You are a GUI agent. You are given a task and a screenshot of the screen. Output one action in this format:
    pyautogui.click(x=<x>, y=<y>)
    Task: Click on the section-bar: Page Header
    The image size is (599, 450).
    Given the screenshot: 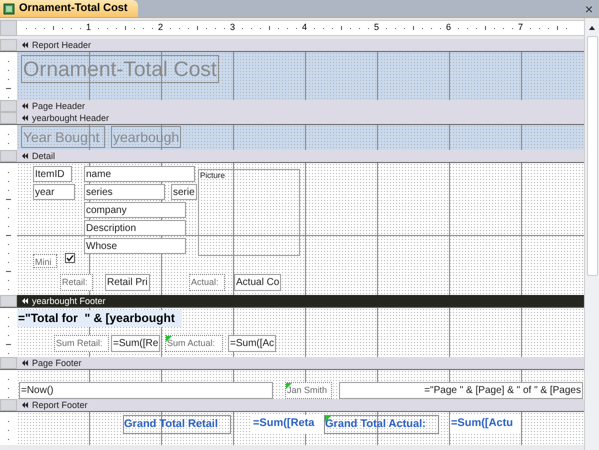 What is the action you would take?
    pyautogui.click(x=300, y=106)
    